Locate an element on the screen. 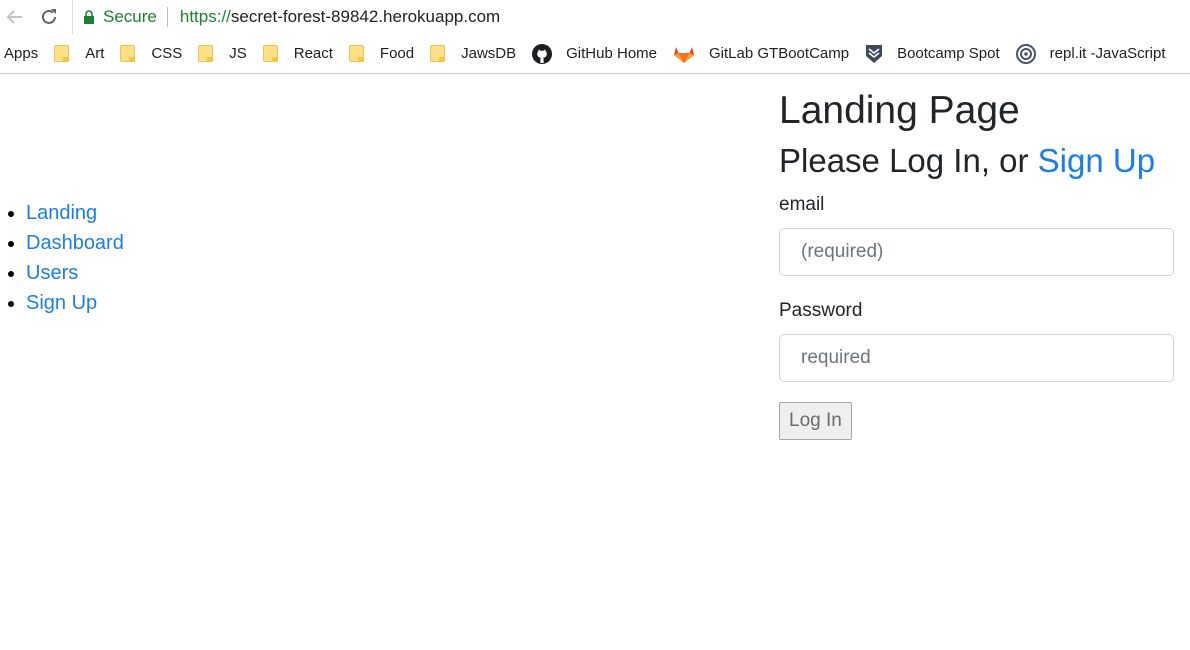  password-input is located at coordinates (976, 358).